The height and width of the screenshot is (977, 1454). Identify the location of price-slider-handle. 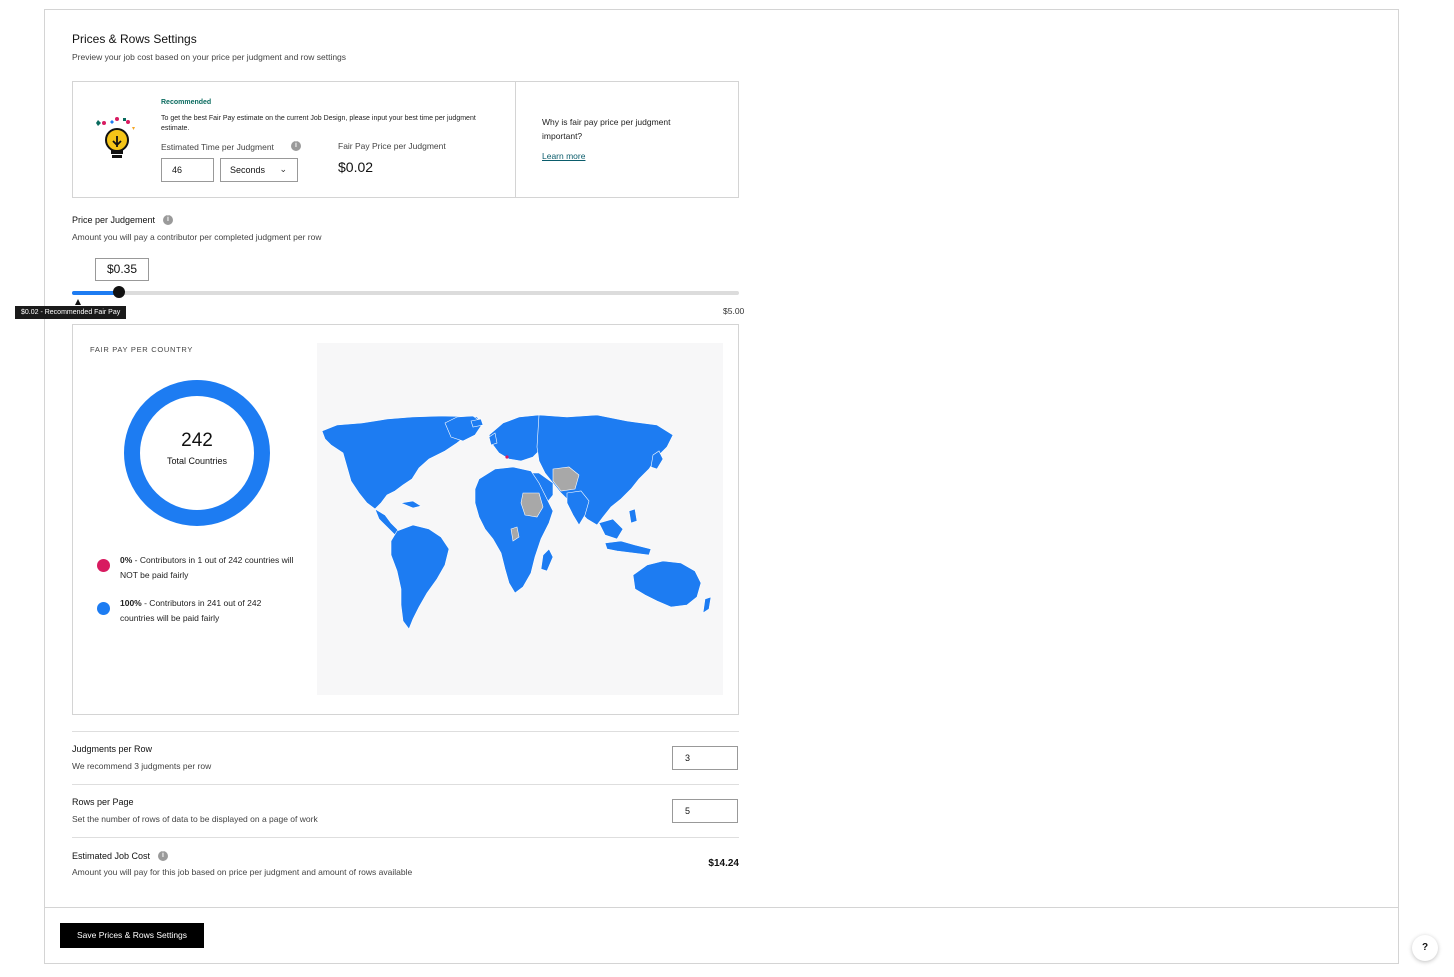
(118, 292).